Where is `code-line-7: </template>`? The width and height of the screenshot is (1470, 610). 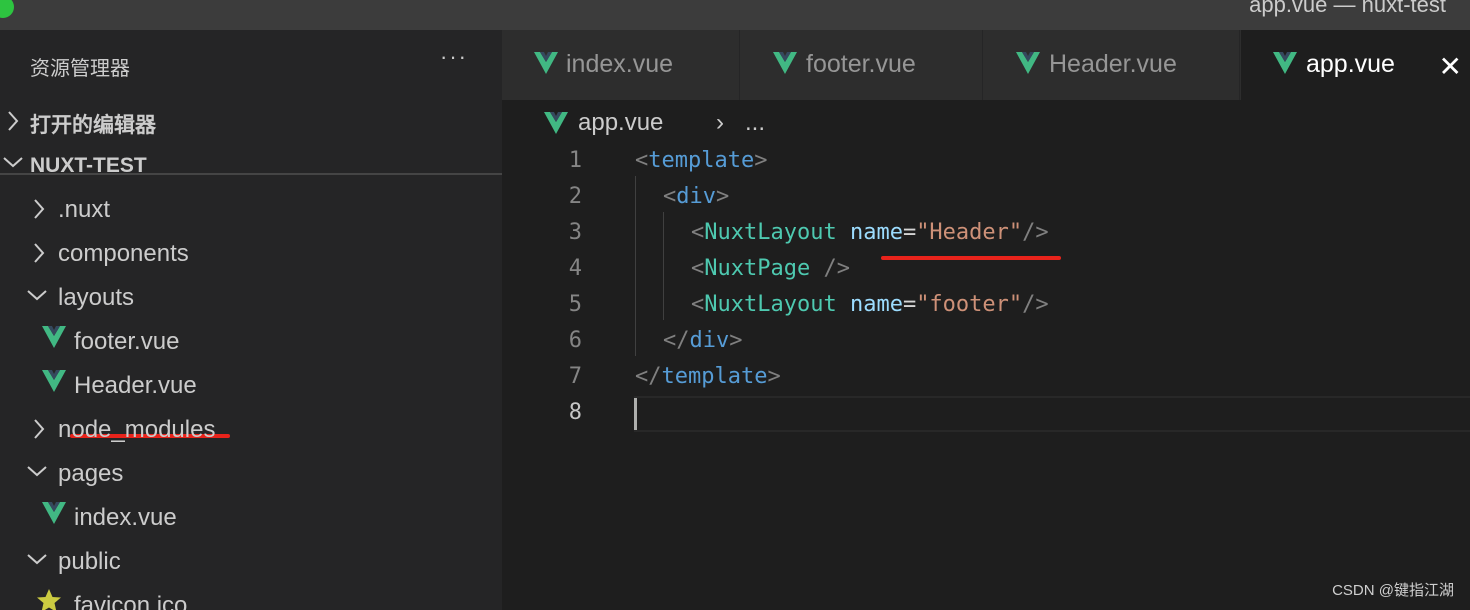
code-line-7: </template> is located at coordinates (708, 376).